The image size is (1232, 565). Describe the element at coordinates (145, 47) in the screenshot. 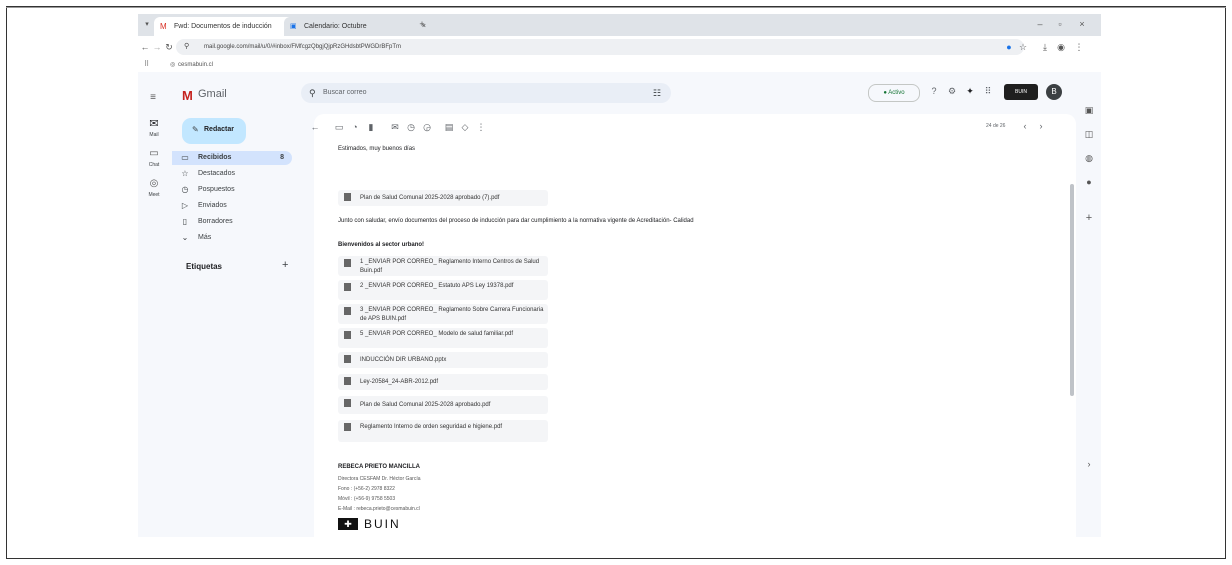

I see `back-icon: ←` at that location.